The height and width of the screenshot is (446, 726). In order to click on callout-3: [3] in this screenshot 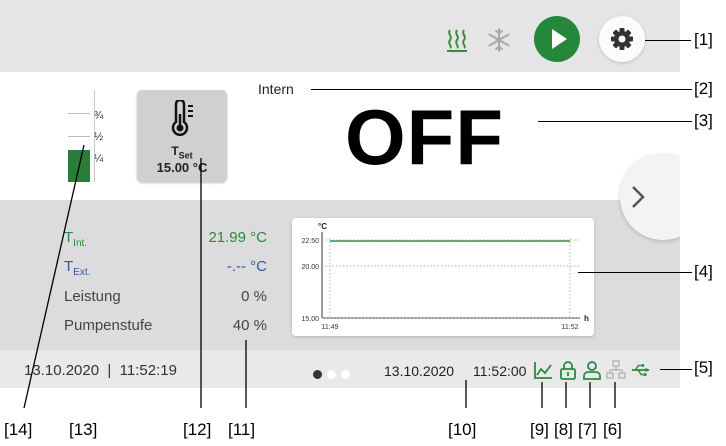, I will do `click(703, 120)`.